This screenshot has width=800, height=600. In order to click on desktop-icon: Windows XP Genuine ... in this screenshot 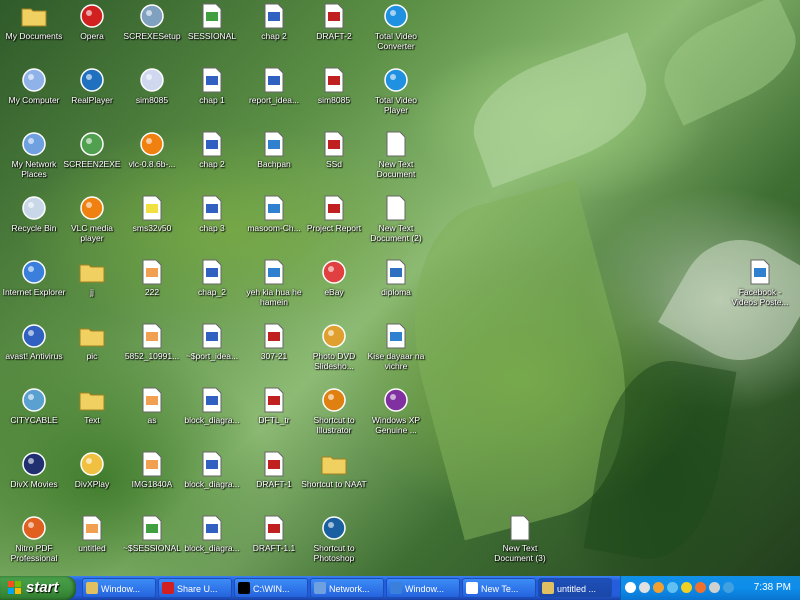, I will do `click(396, 417)`.